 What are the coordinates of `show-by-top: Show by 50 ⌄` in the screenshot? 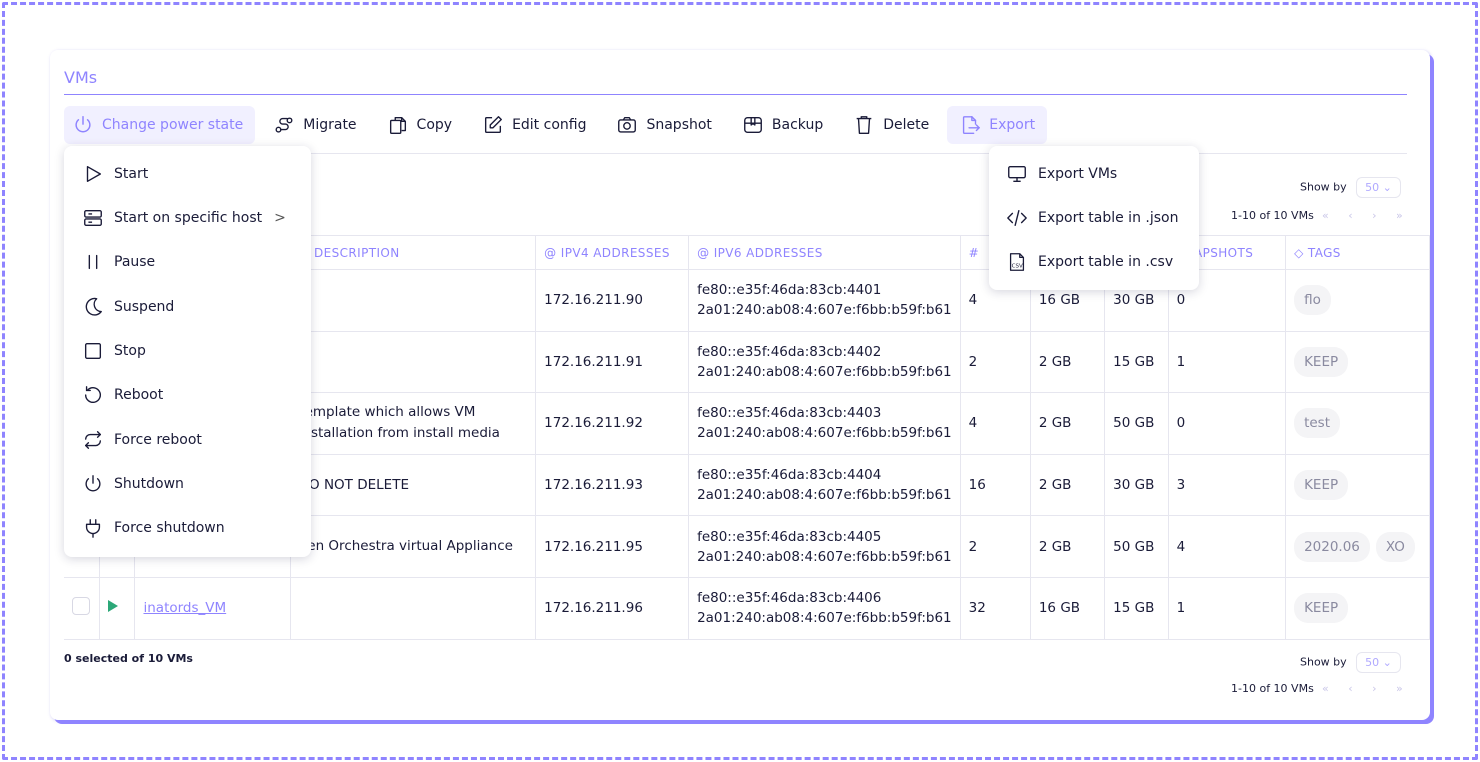 It's located at (1350, 187).